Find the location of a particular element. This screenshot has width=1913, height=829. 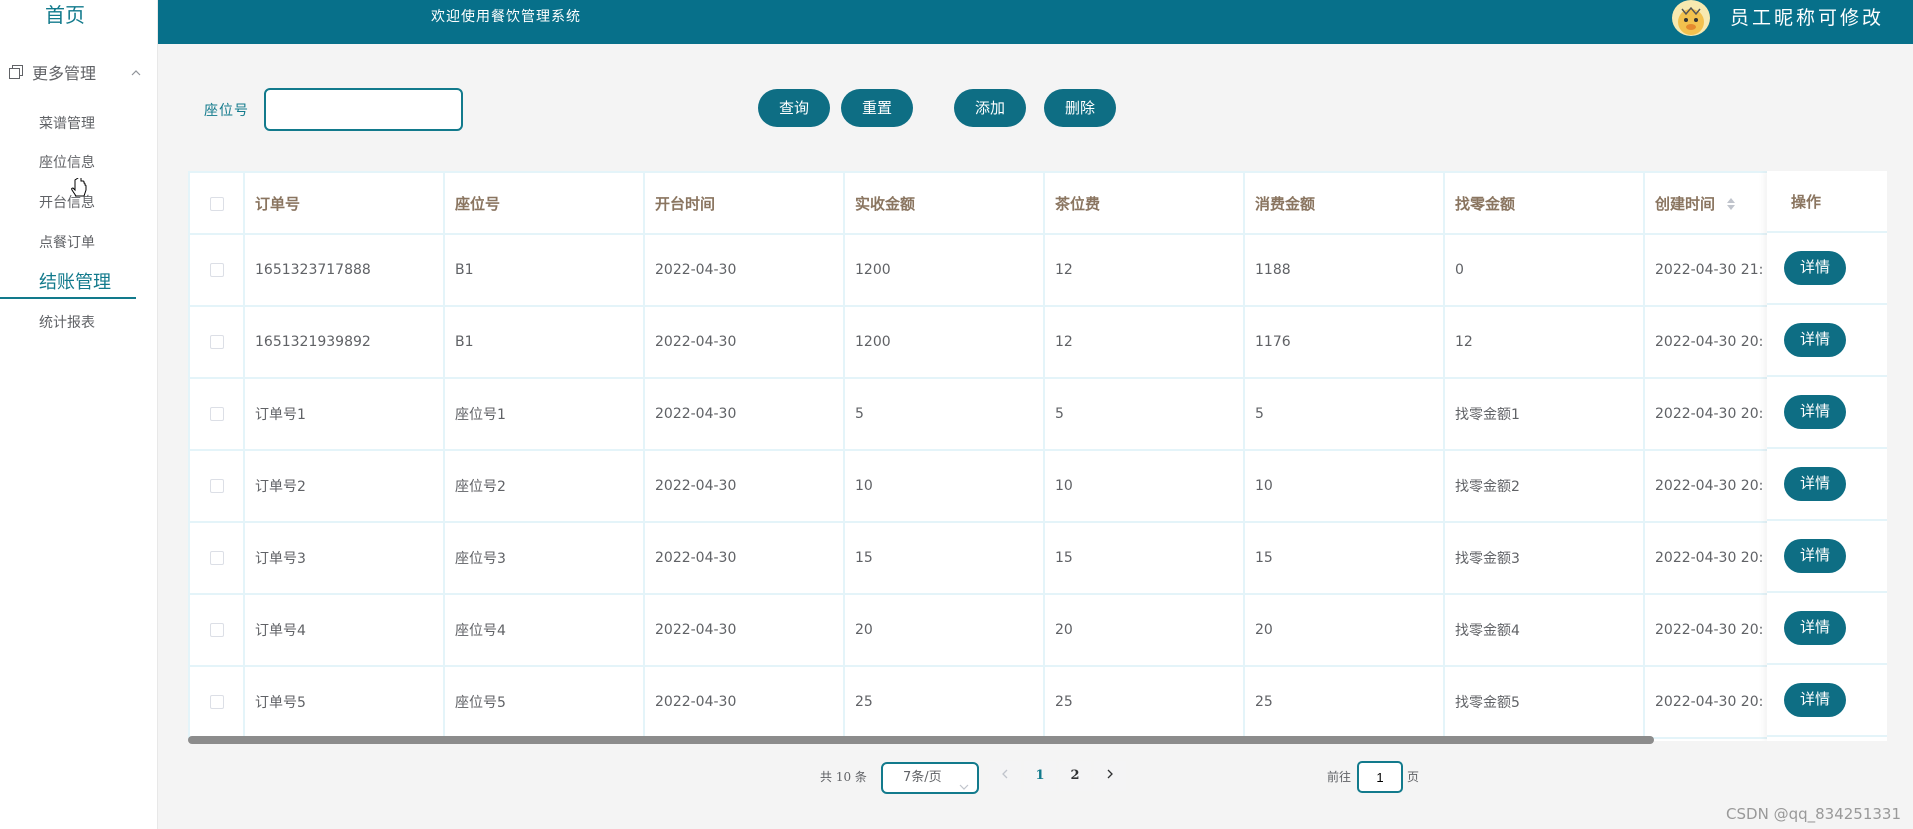

sidebar-item-reports: 统计报表 is located at coordinates (67, 323).